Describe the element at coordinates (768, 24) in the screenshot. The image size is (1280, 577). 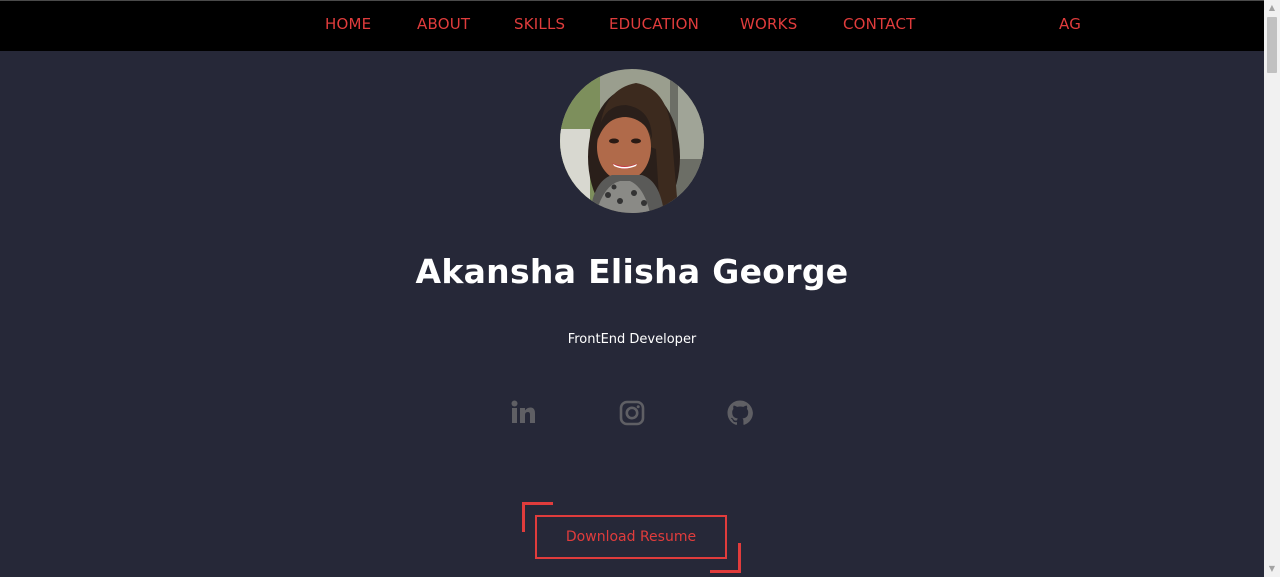
I see `nav-works-link: WORKS` at that location.